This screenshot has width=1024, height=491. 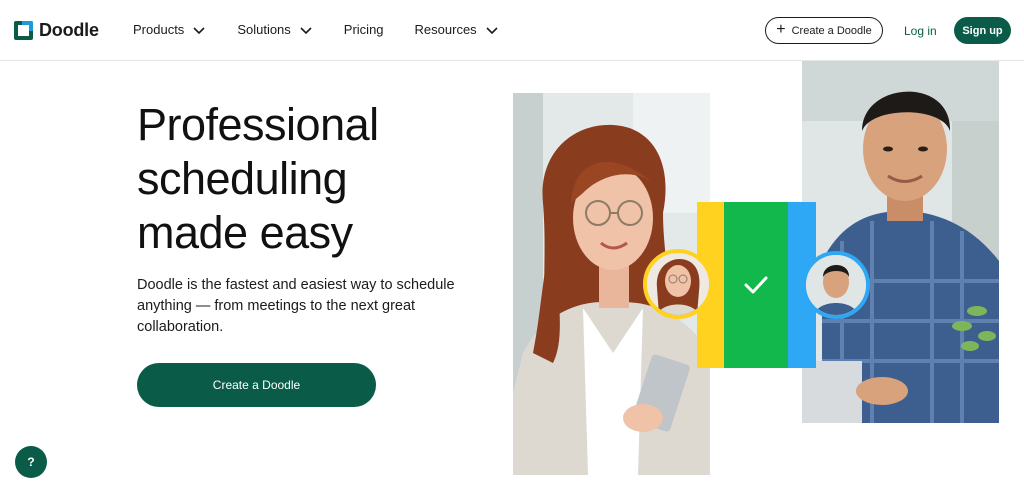 What do you see at coordinates (264, 29) in the screenshot?
I see `nav-item-label: Solutions` at bounding box center [264, 29].